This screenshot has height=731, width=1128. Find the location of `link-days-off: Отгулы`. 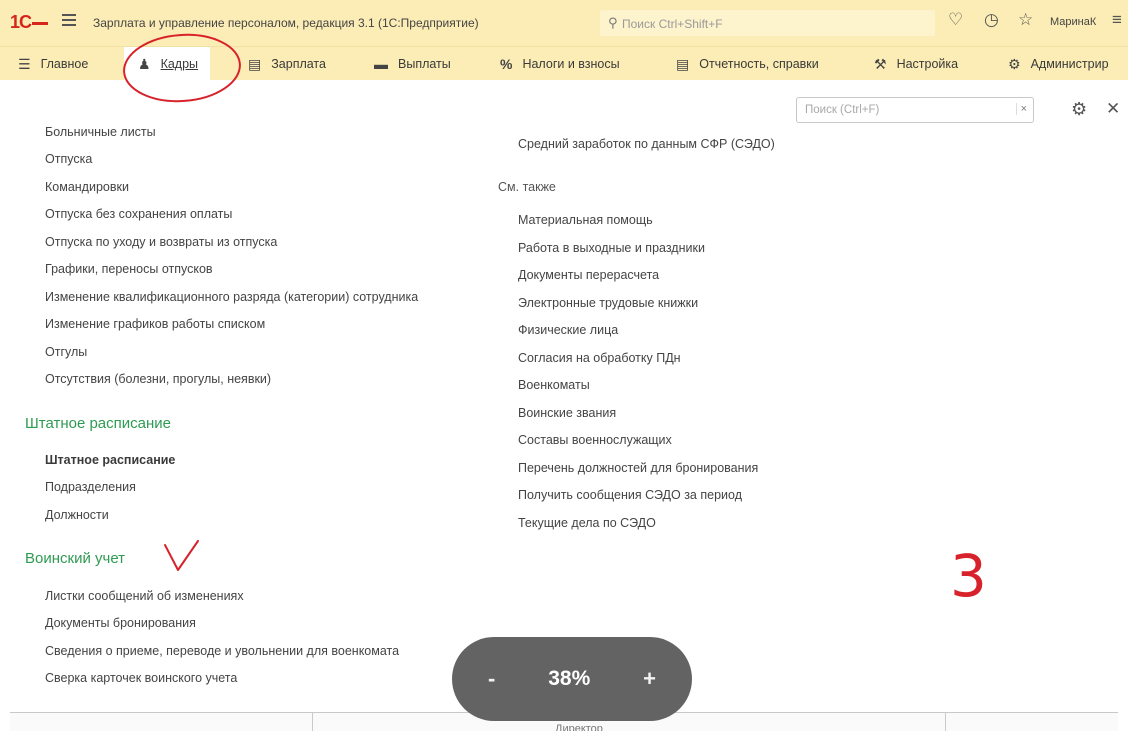

link-days-off: Отгулы is located at coordinates (66, 352).